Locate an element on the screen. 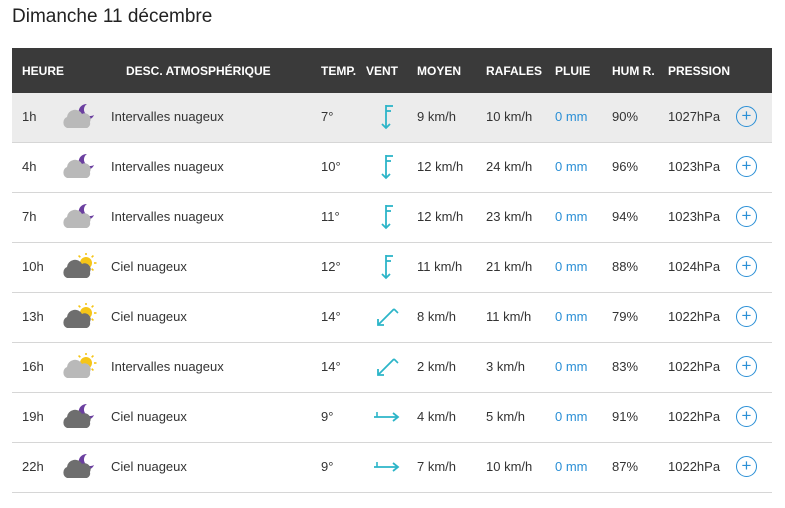 The width and height of the screenshot is (785, 508). wind-avg-cell: 11 km/h is located at coordinates (440, 266).